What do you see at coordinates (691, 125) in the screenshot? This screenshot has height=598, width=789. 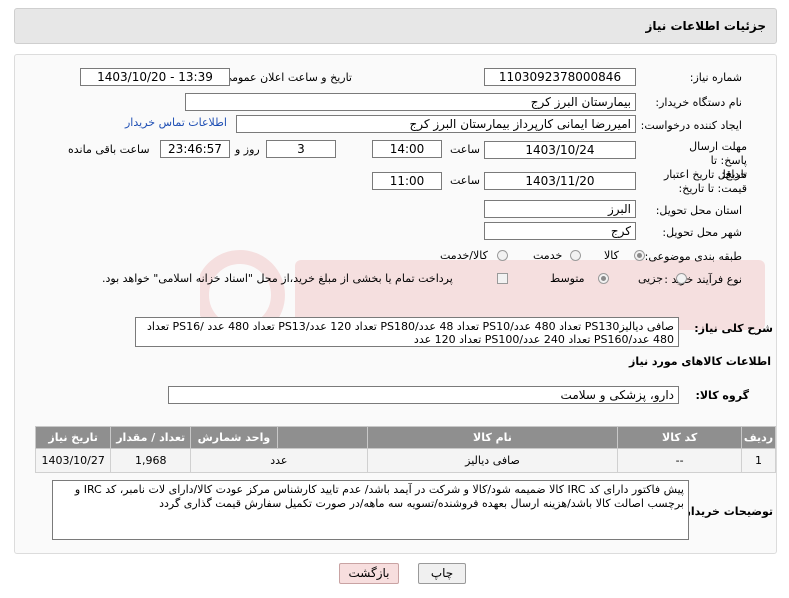 I see `requester-label: ایجاد کننده درخواست:` at bounding box center [691, 125].